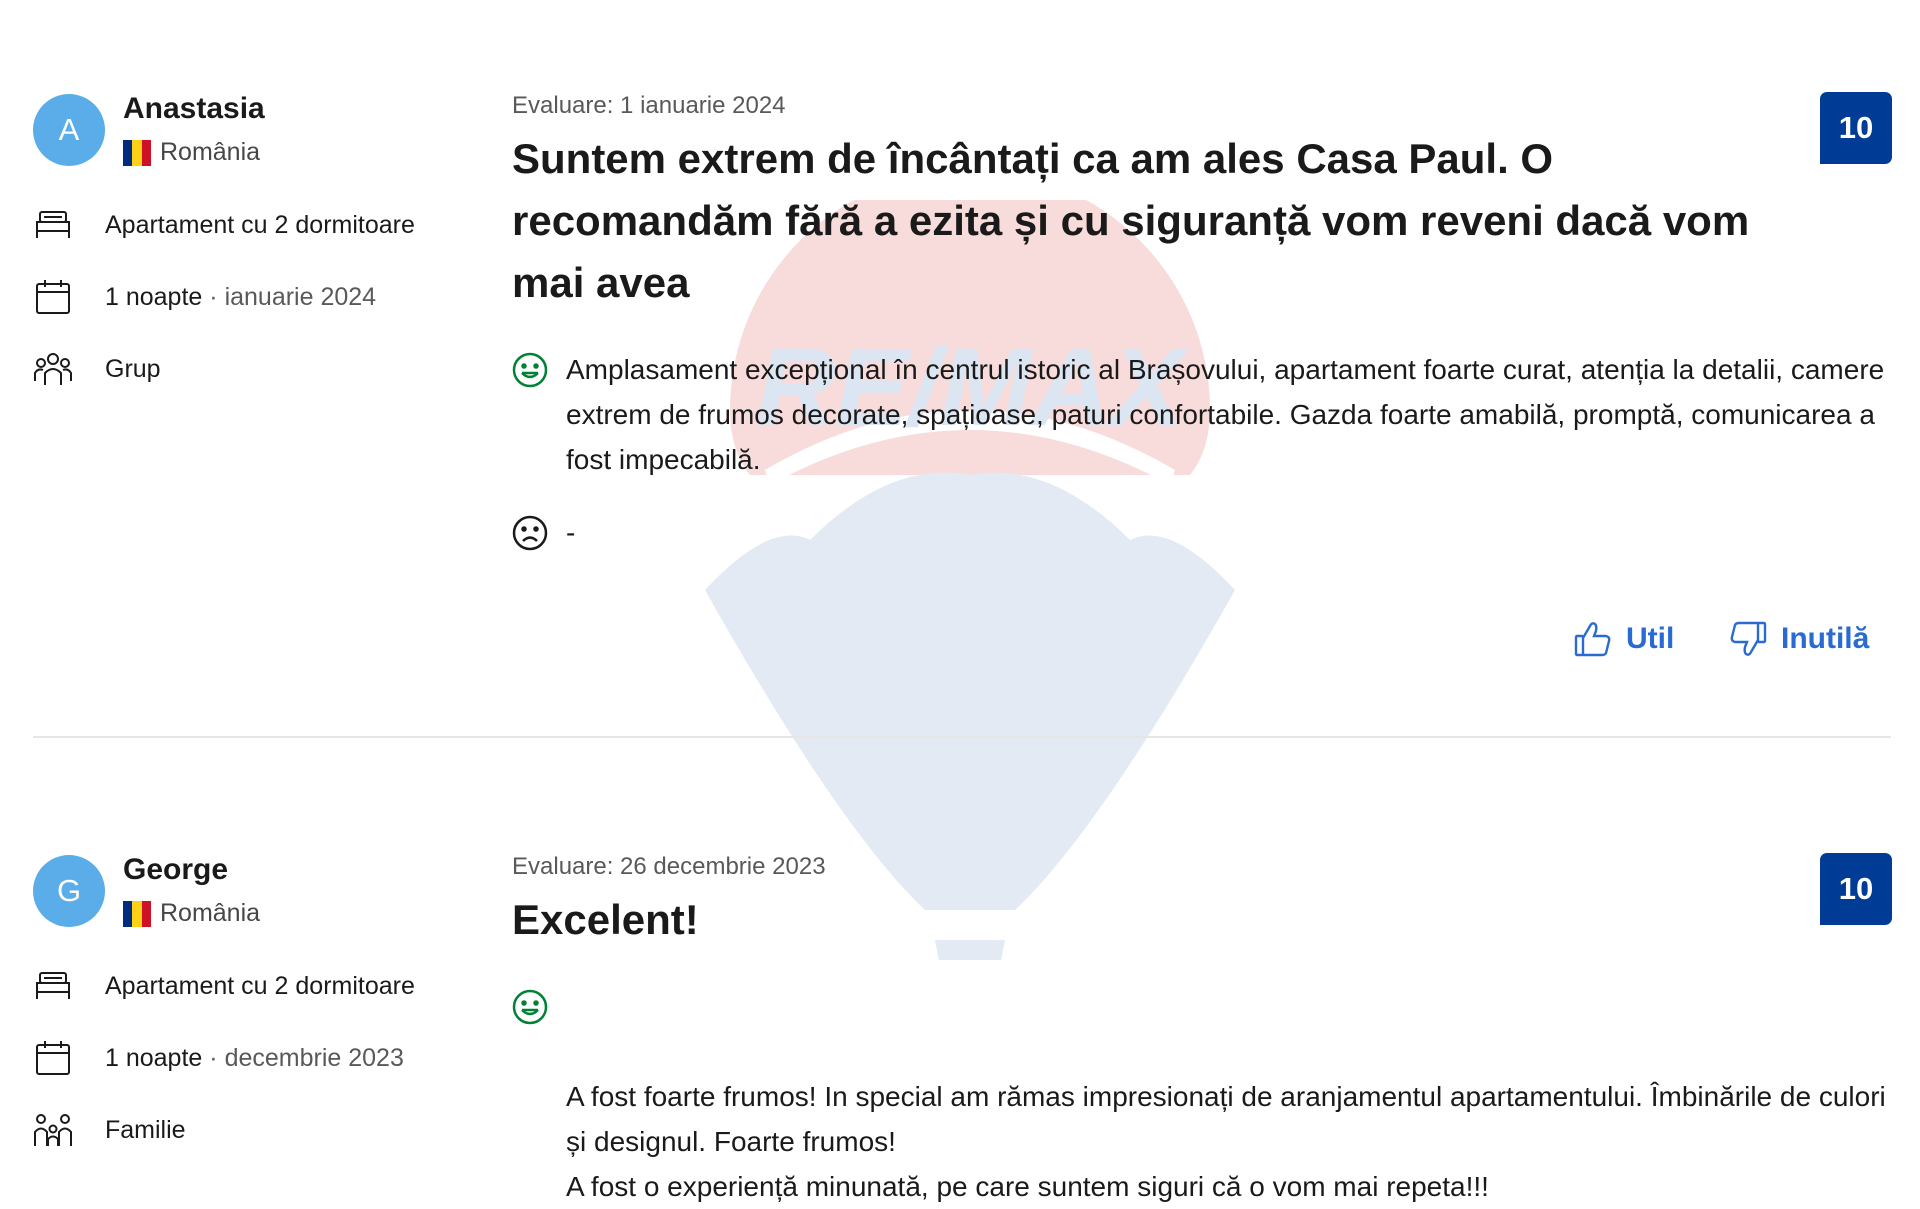 This screenshot has height=1209, width=1920. What do you see at coordinates (649, 105) in the screenshot?
I see `review-date: Evaluare: 1 ianuarie 2024` at bounding box center [649, 105].